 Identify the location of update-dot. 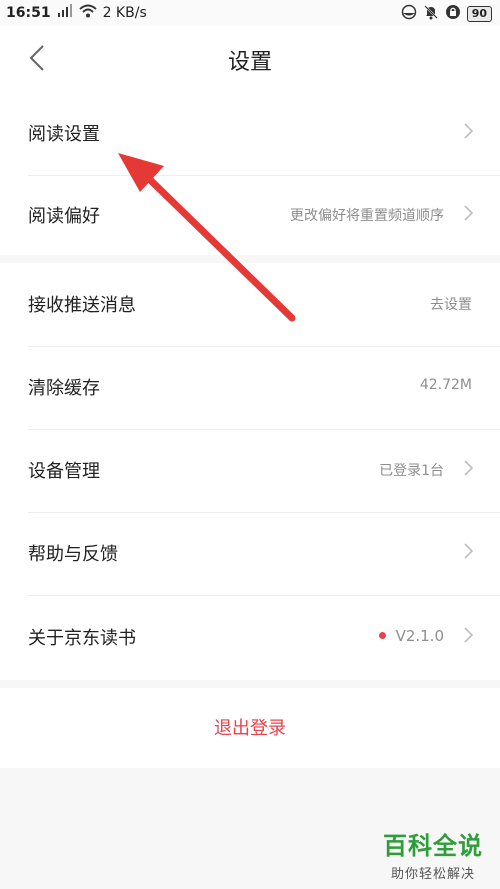
(382, 635).